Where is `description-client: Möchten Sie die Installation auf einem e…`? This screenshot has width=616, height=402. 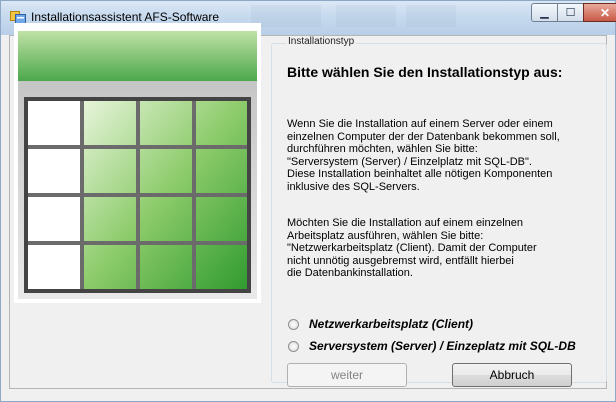
description-client: Möchten Sie die Installation auf einem e… is located at coordinates (442, 248).